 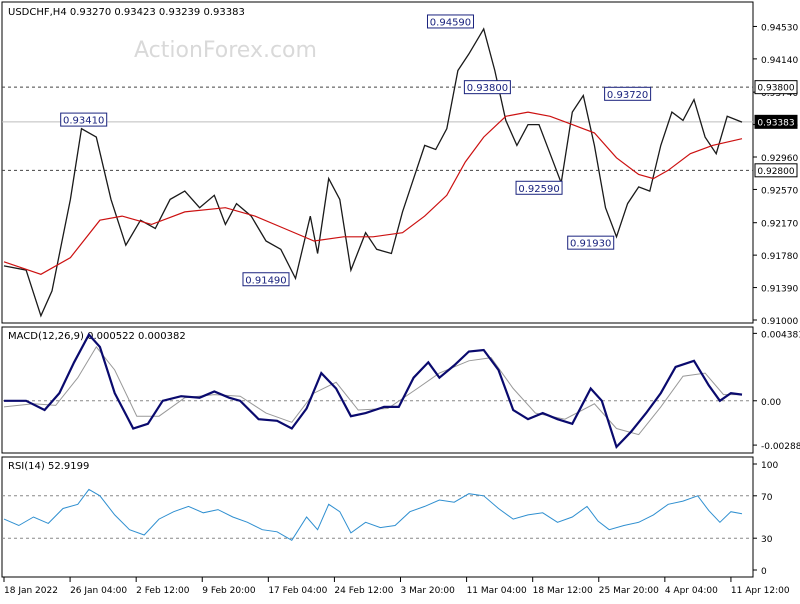 I want to click on price-annotation-label: 0.93800, so click(x=487, y=88).